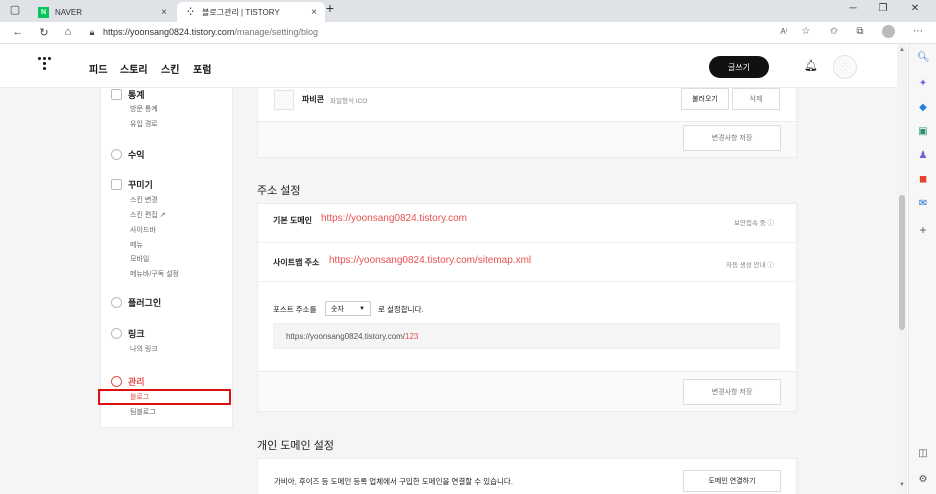 Image resolution: width=936 pixels, height=494 pixels. I want to click on home-icon: ⌂, so click(68, 32).